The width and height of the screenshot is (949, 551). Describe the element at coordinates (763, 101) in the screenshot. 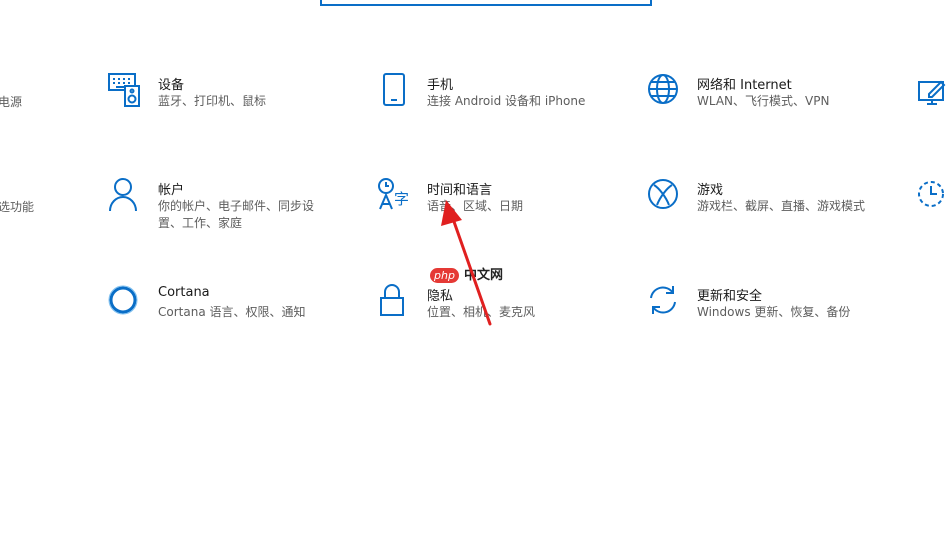

I see `tile-desc: WLAN、飞行模式、VPN` at that location.